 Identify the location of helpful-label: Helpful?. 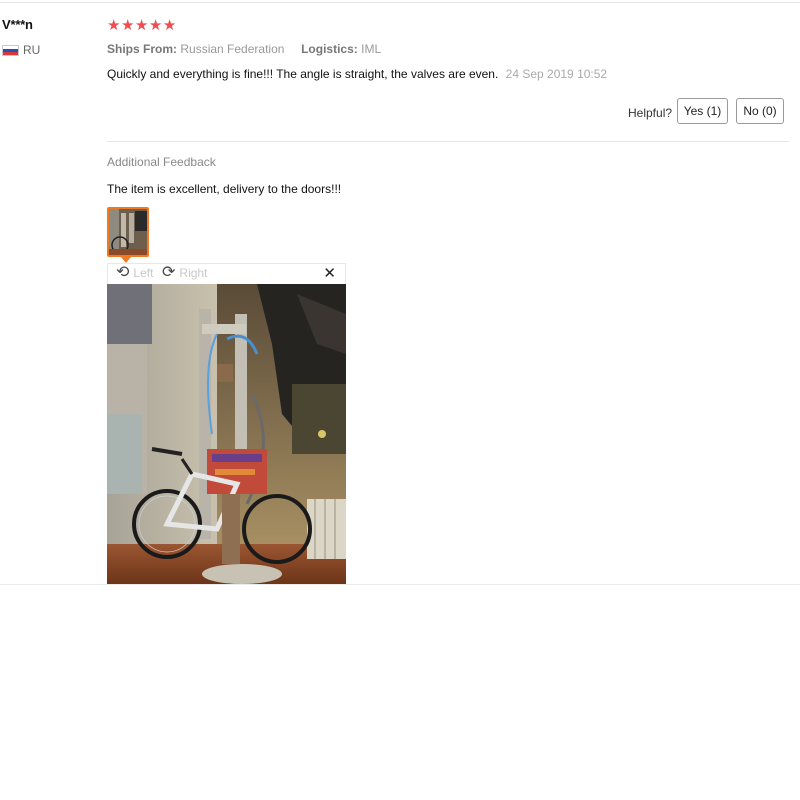
(650, 113).